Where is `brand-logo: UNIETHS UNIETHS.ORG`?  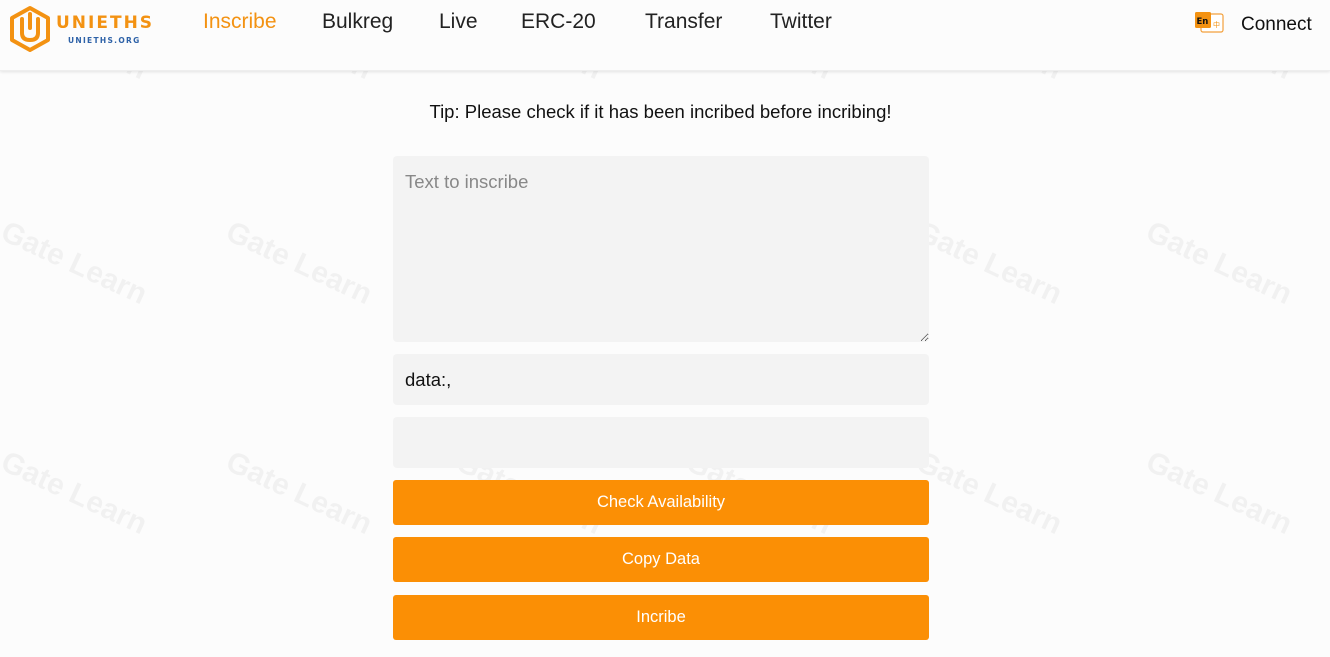
brand-logo: UNIETHS UNIETHS.ORG is located at coordinates (83, 29).